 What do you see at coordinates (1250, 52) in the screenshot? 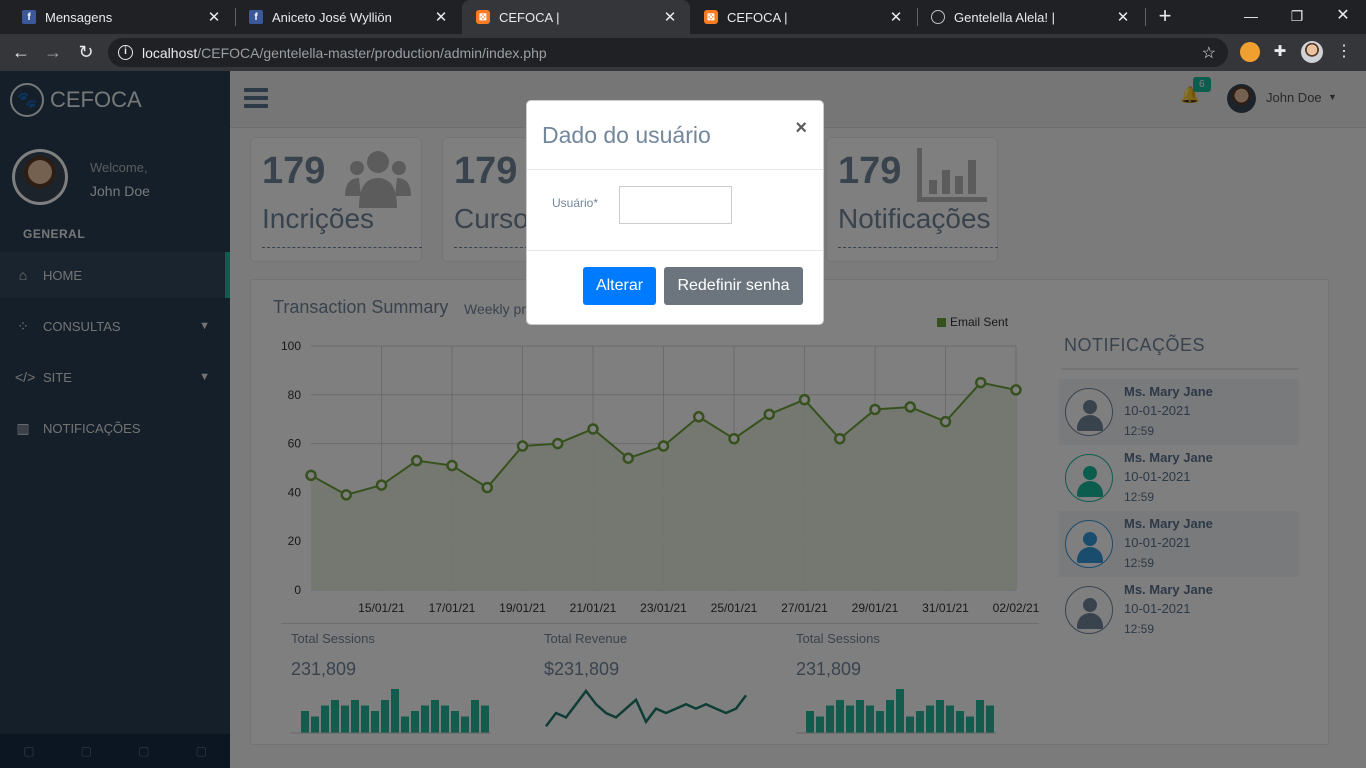
I see `extension-icon` at bounding box center [1250, 52].